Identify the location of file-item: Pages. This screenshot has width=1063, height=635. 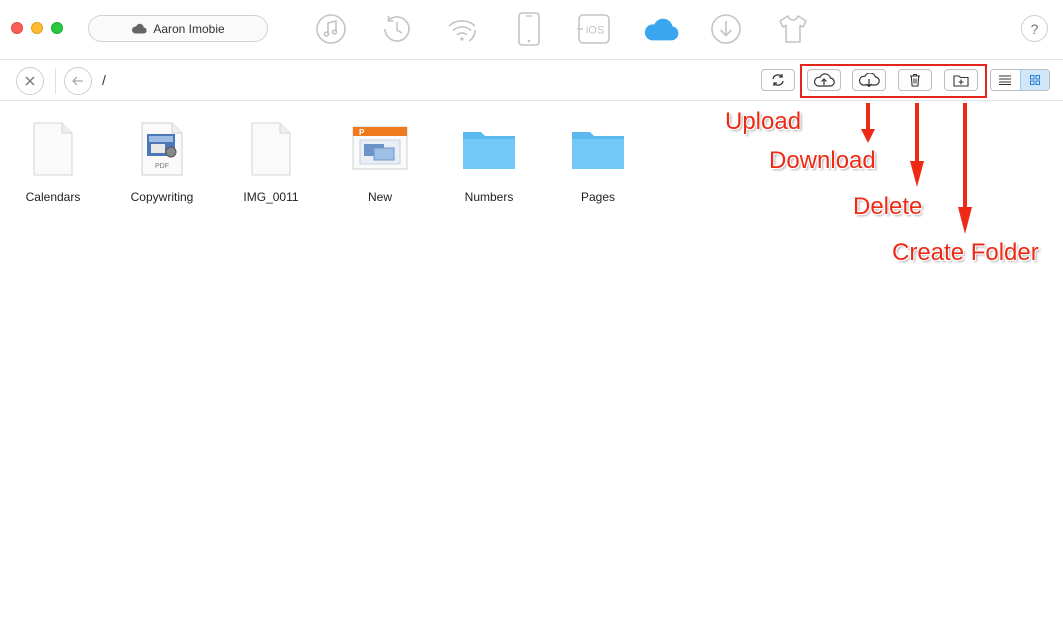
(598, 161).